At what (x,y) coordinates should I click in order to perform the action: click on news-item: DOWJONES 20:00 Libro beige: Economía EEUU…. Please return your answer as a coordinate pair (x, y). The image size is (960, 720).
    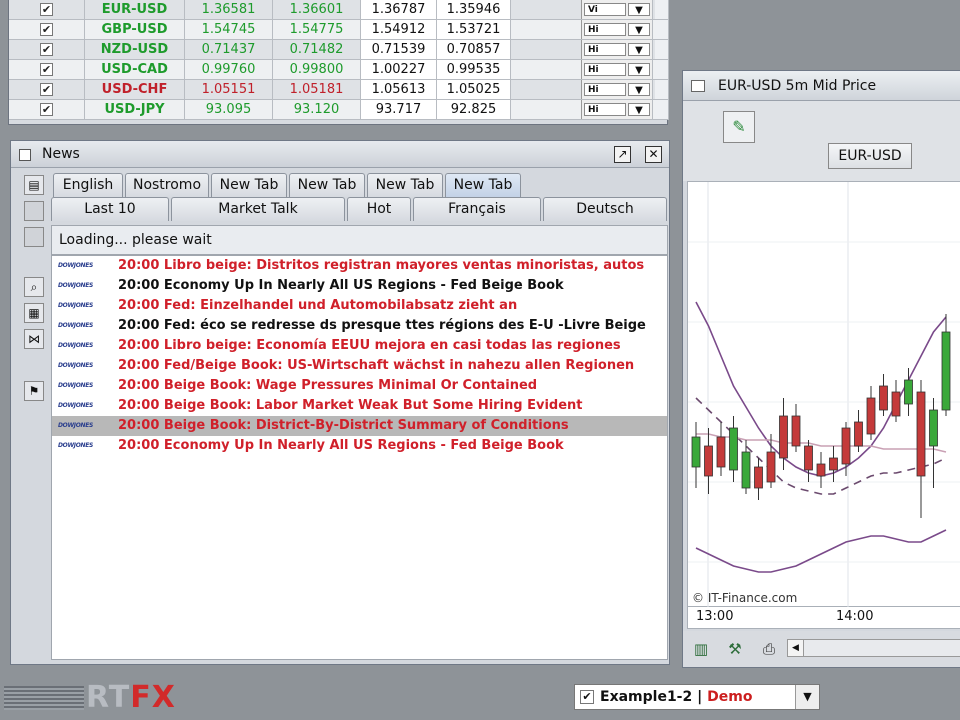
    Looking at the image, I should click on (359, 346).